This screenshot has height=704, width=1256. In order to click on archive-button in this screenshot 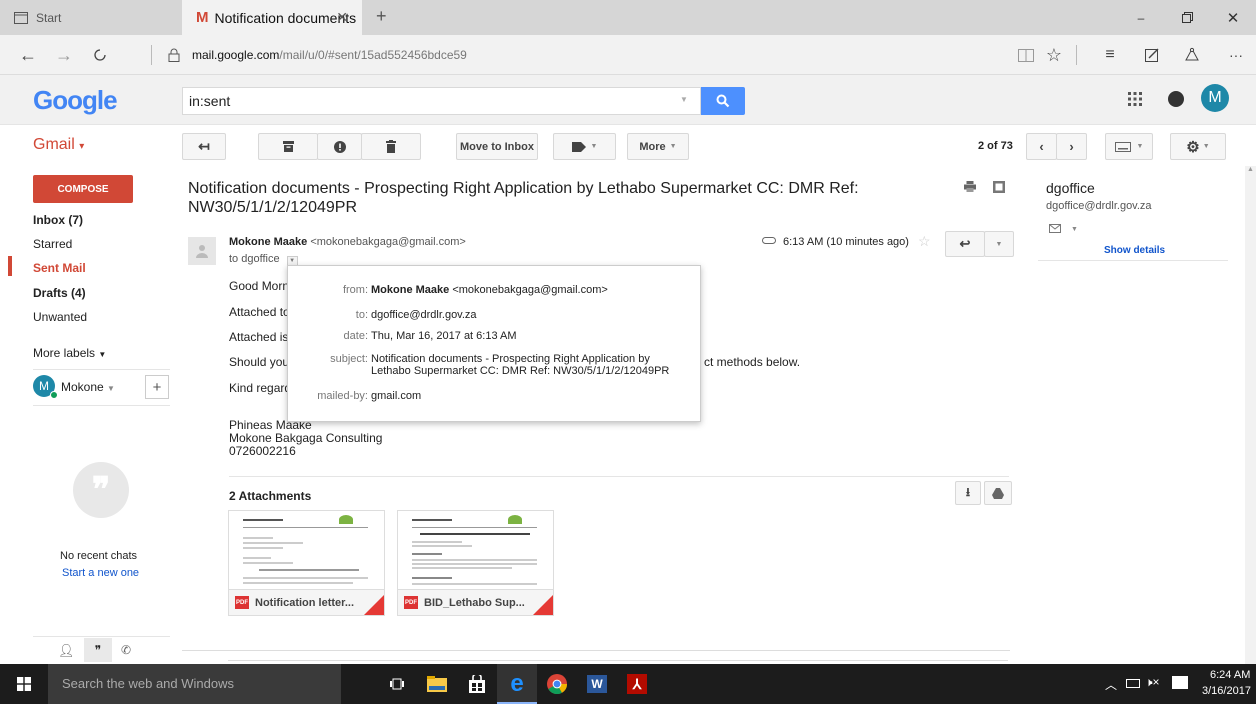, I will do `click(288, 146)`.